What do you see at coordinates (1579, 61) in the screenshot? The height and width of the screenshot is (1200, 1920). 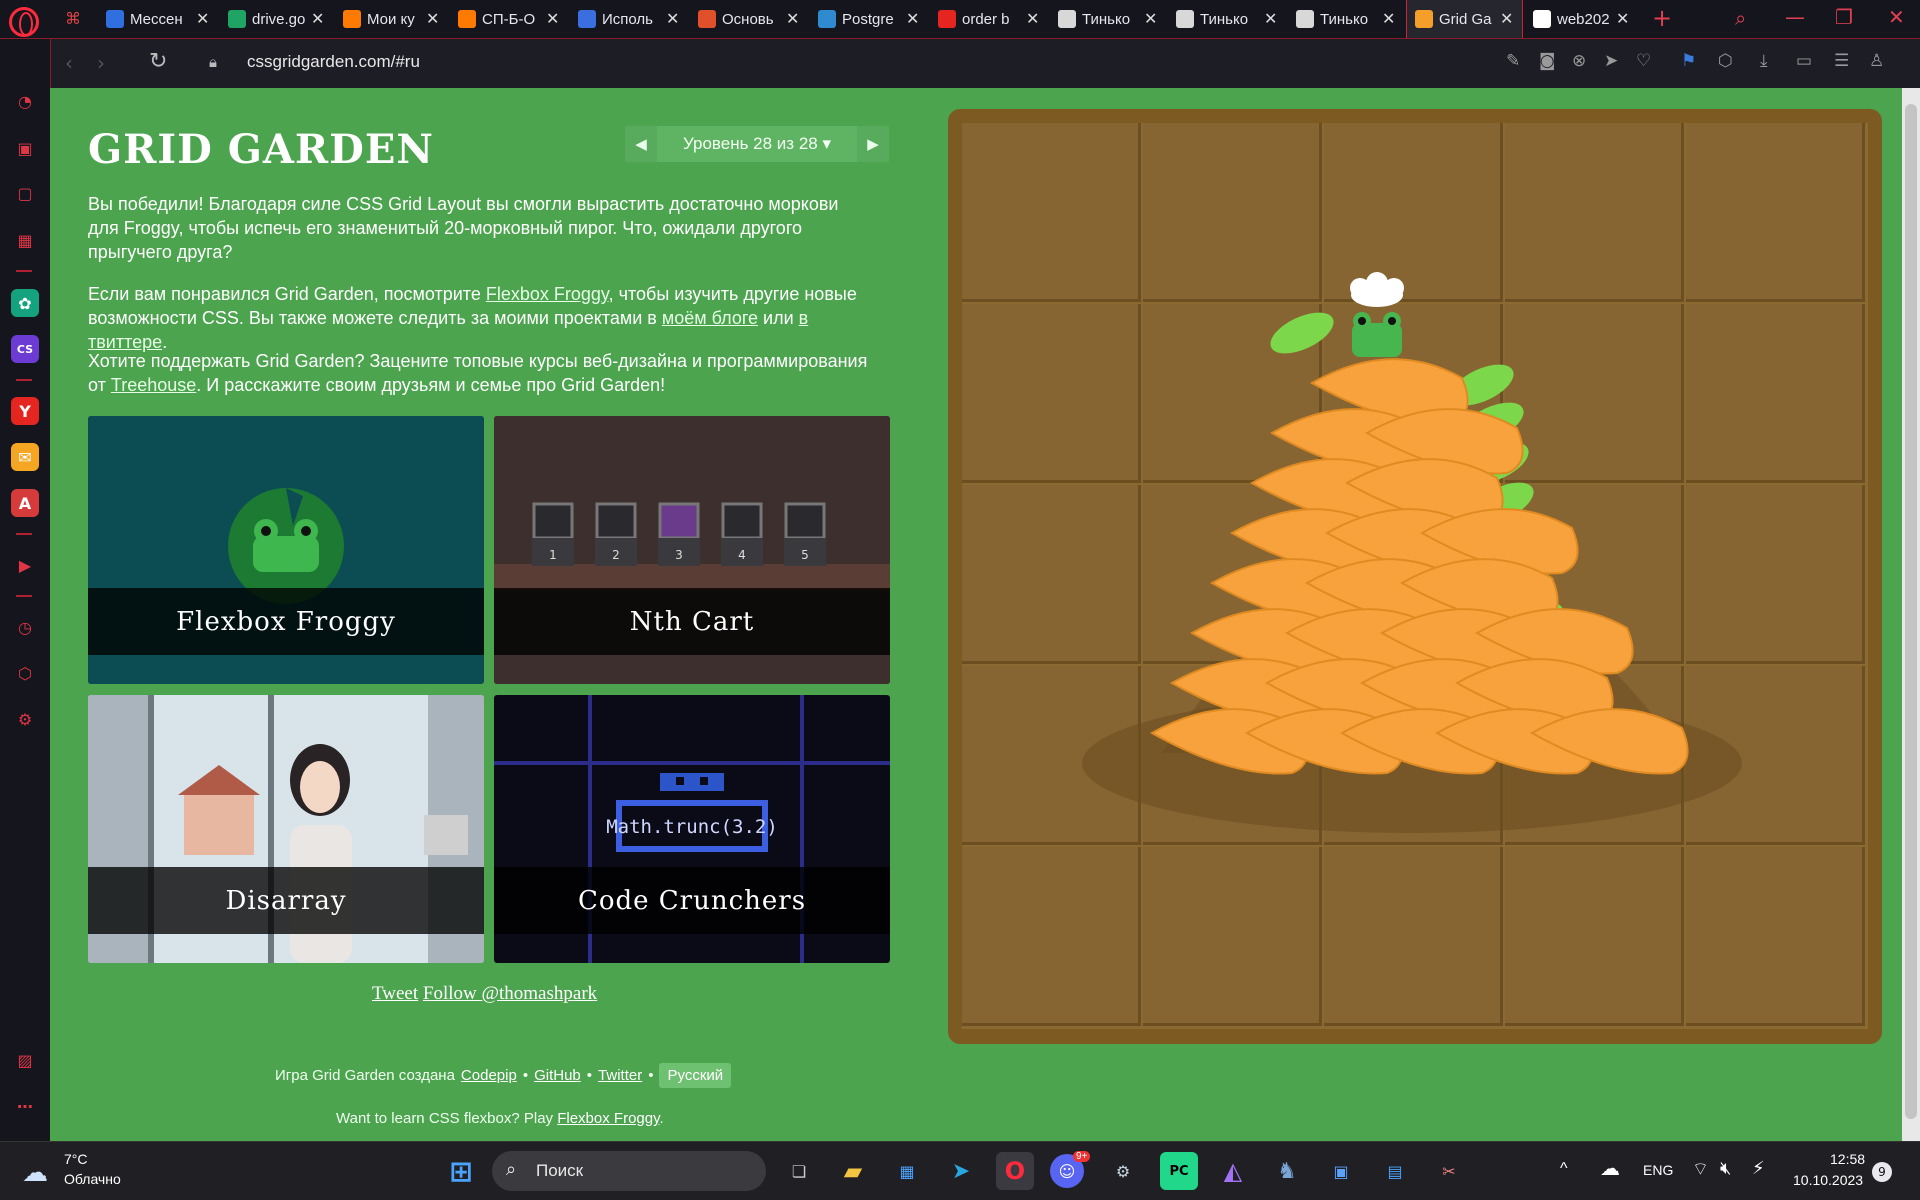 I see `block-ads-icon: ⊗` at bounding box center [1579, 61].